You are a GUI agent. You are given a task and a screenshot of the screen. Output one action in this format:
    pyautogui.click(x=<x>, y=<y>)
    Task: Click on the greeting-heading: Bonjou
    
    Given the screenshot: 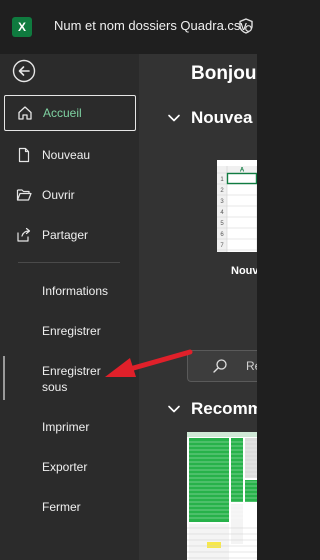 What is the action you would take?
    pyautogui.click(x=224, y=73)
    